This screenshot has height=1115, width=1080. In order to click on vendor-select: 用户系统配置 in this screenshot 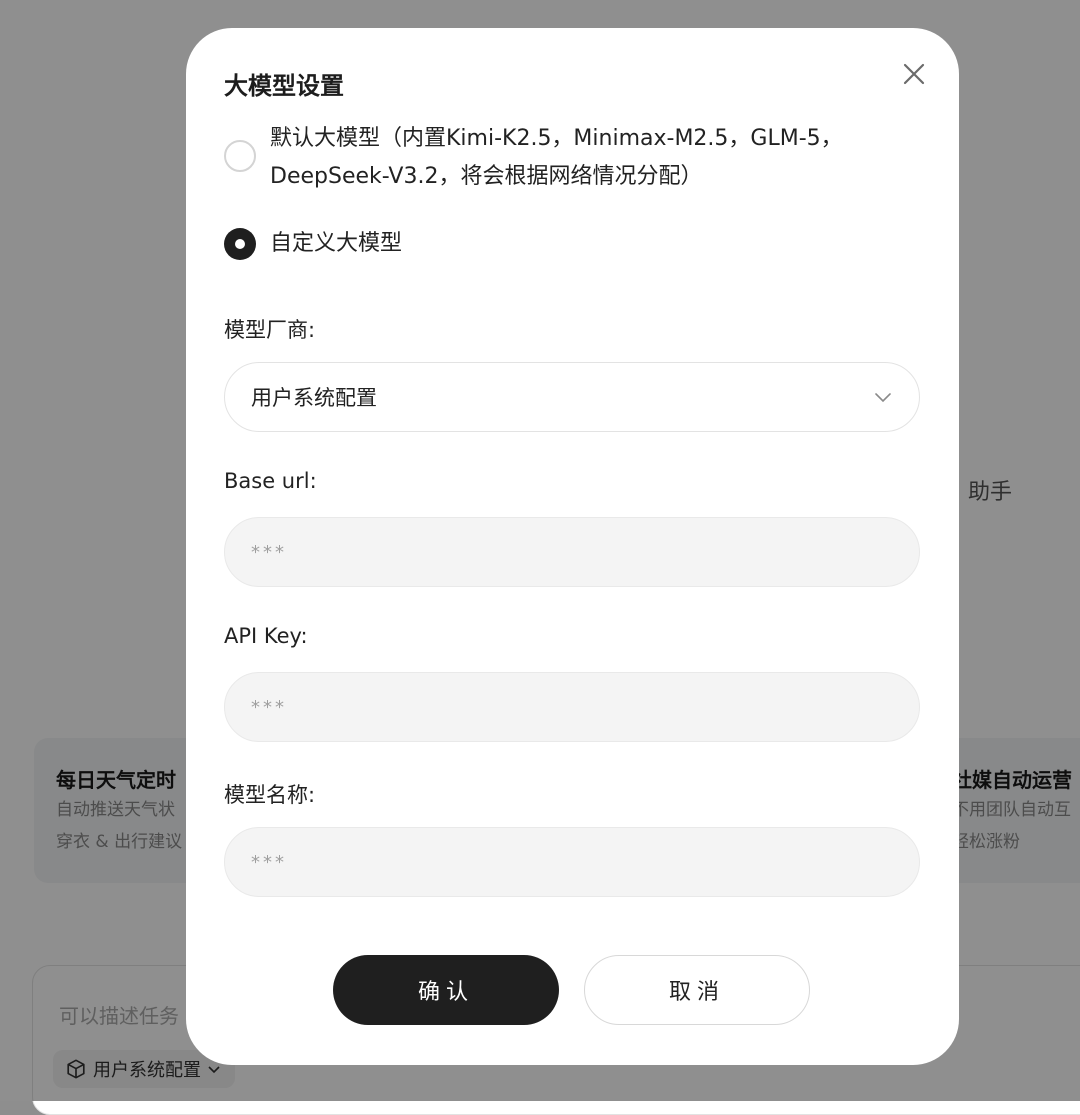, I will do `click(572, 397)`.